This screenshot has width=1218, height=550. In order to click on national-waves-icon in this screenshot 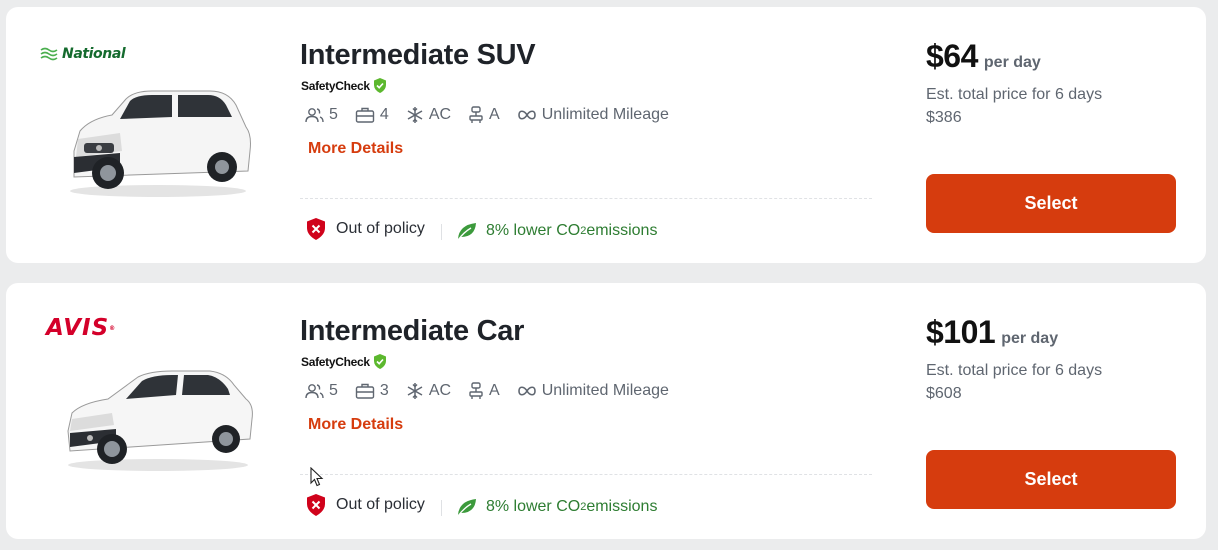, I will do `click(49, 54)`.